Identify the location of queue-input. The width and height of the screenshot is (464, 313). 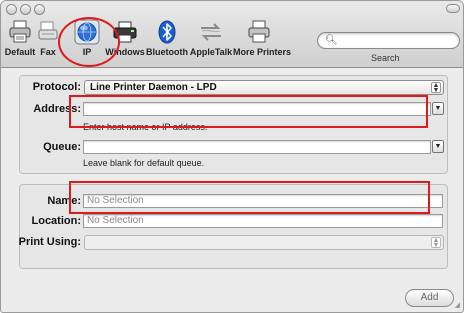
(257, 147).